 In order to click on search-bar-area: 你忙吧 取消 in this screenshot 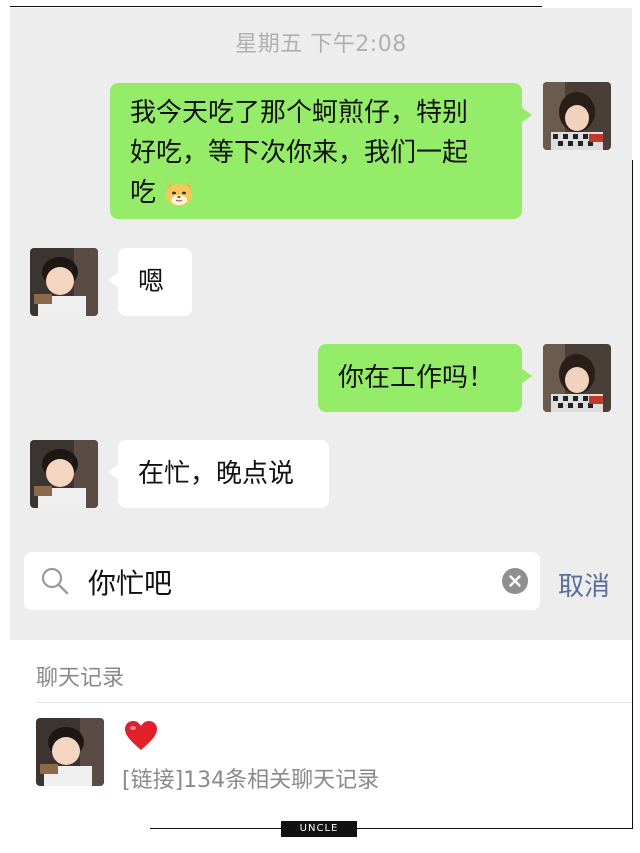, I will do `click(321, 587)`.